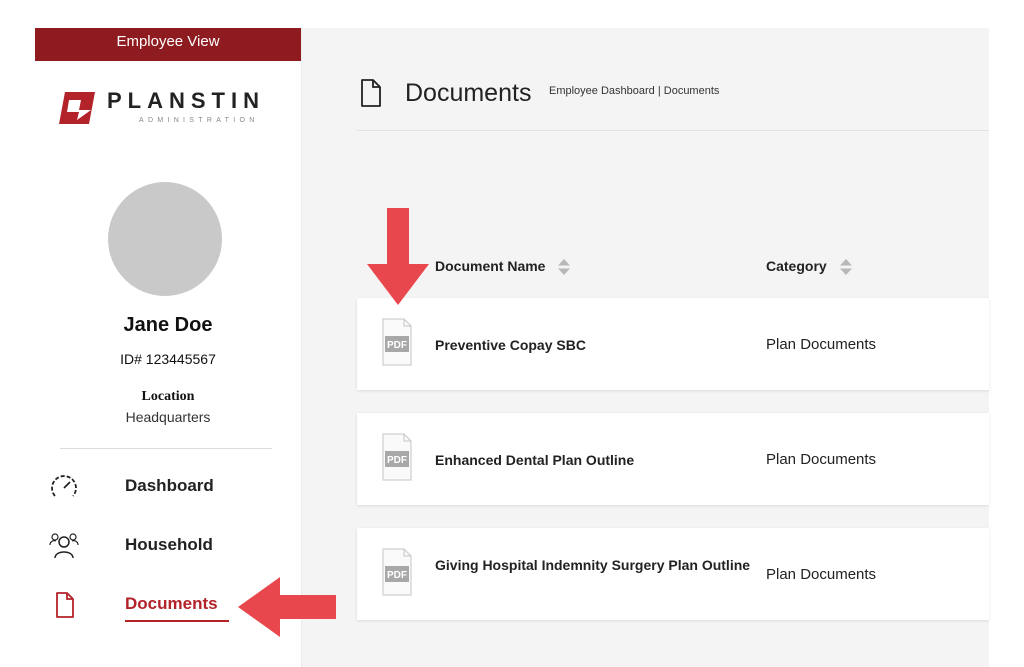 This screenshot has width=1024, height=667. I want to click on document-name-link: Preventive Copay SBC, so click(600, 345).